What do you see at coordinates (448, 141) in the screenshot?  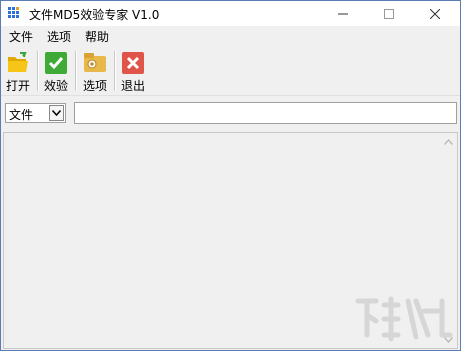 I see `scroll-up-icon` at bounding box center [448, 141].